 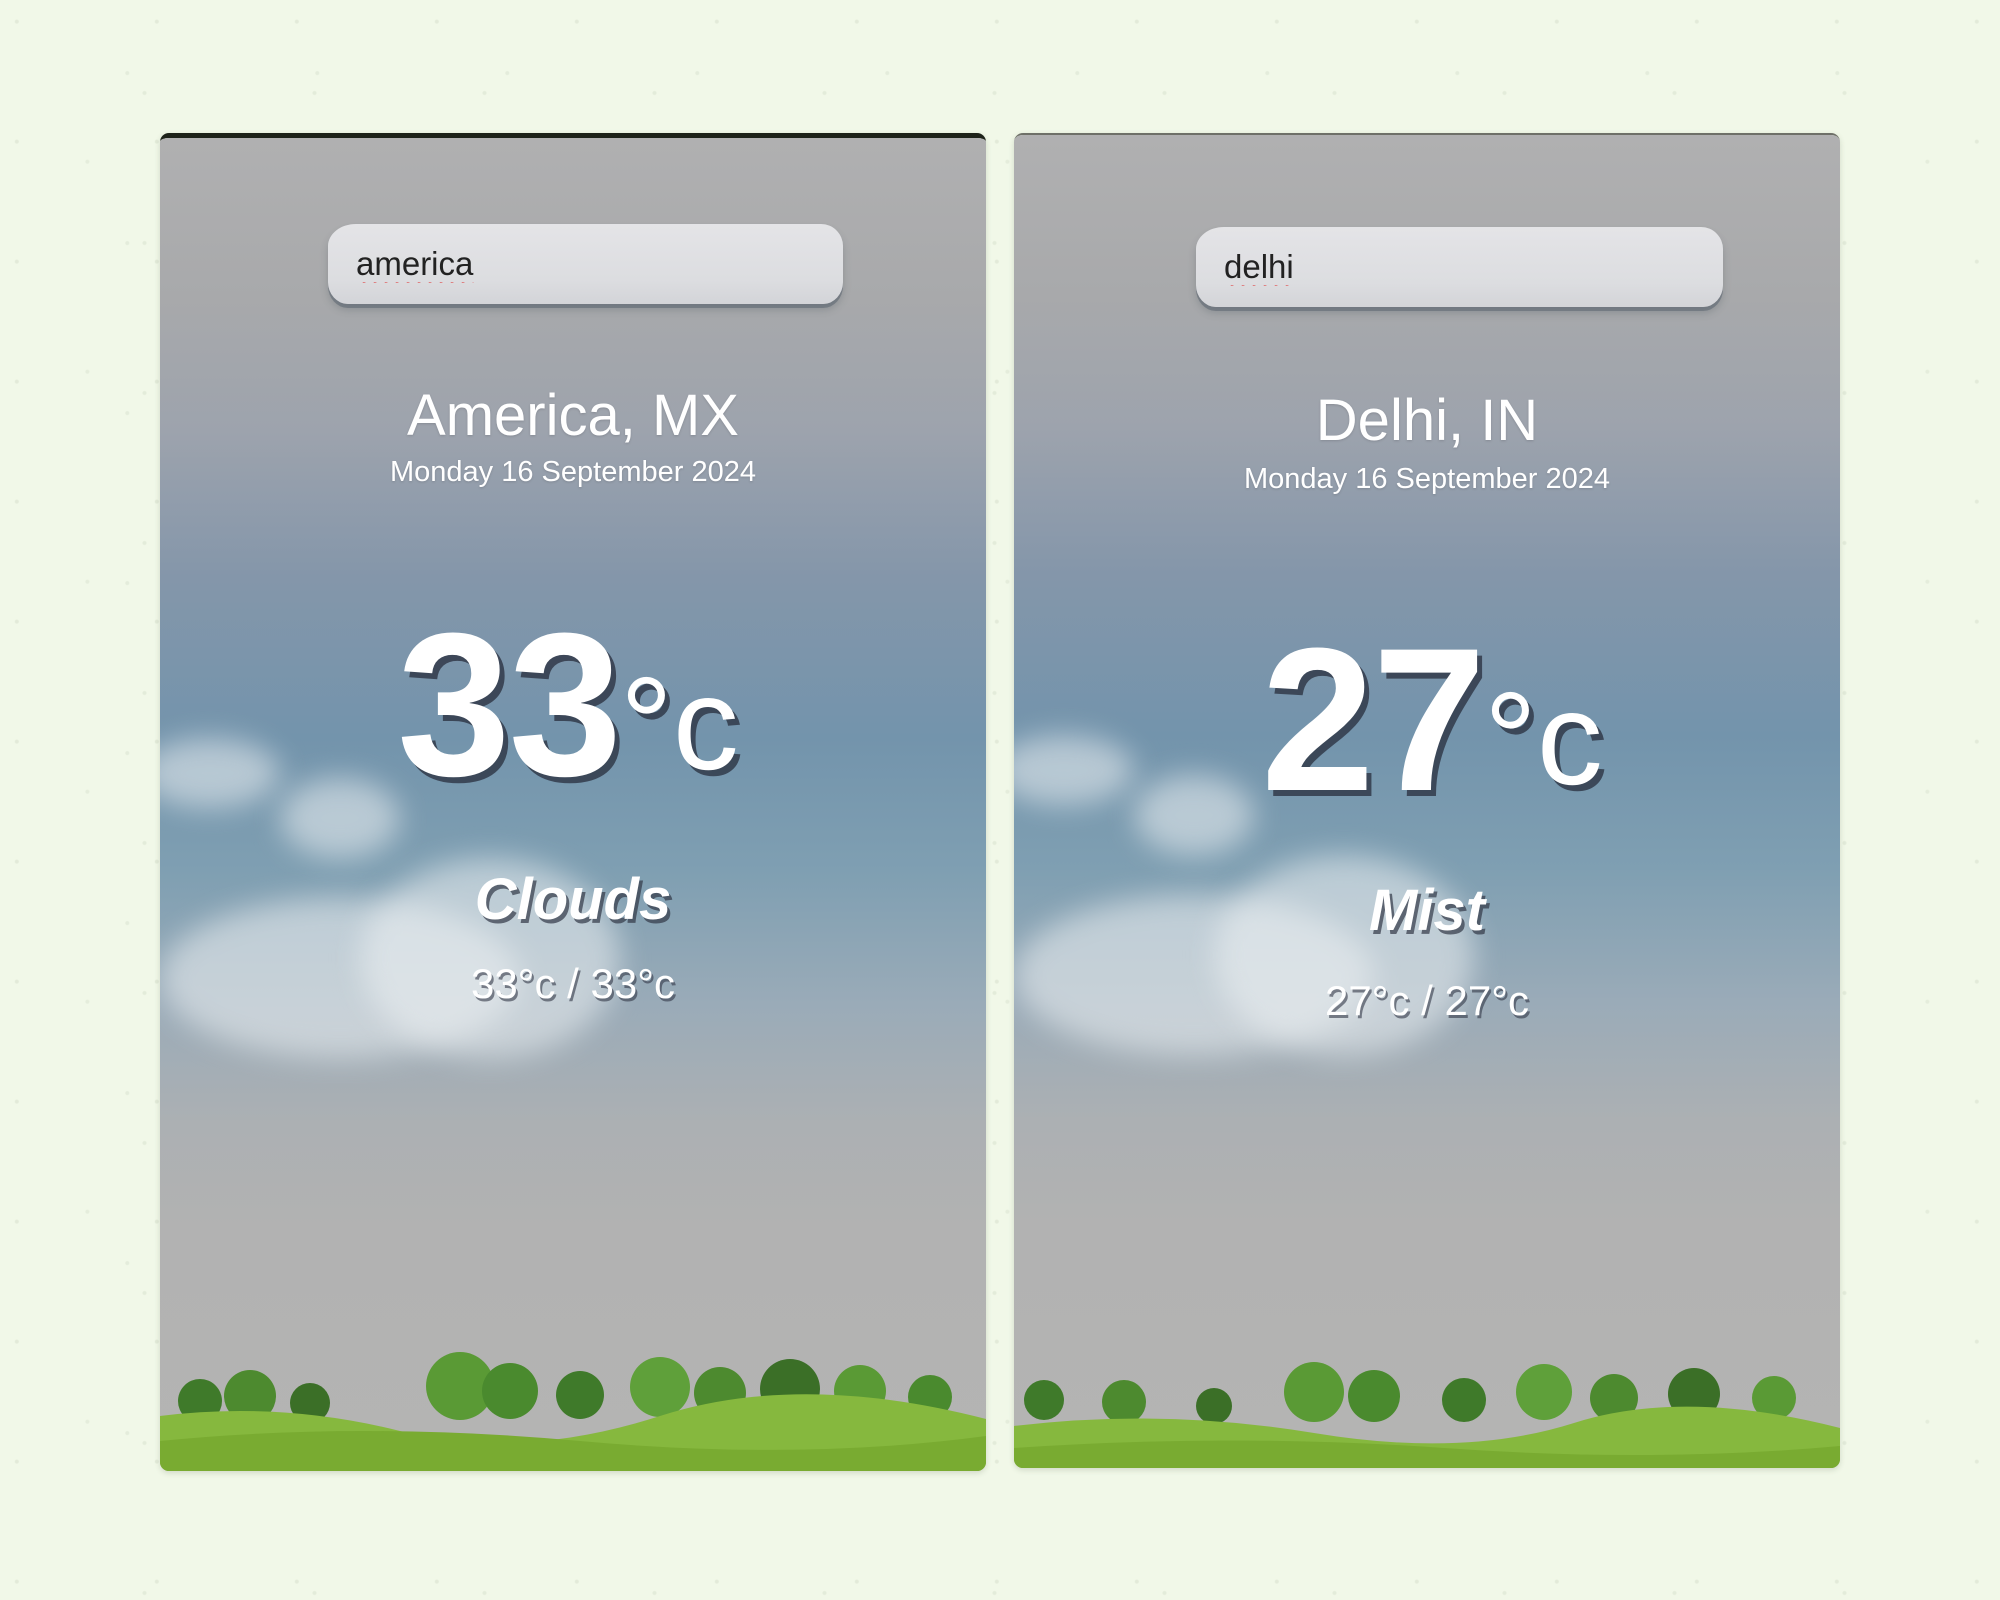 What do you see at coordinates (1373, 720) in the screenshot?
I see `temperature-value: 27` at bounding box center [1373, 720].